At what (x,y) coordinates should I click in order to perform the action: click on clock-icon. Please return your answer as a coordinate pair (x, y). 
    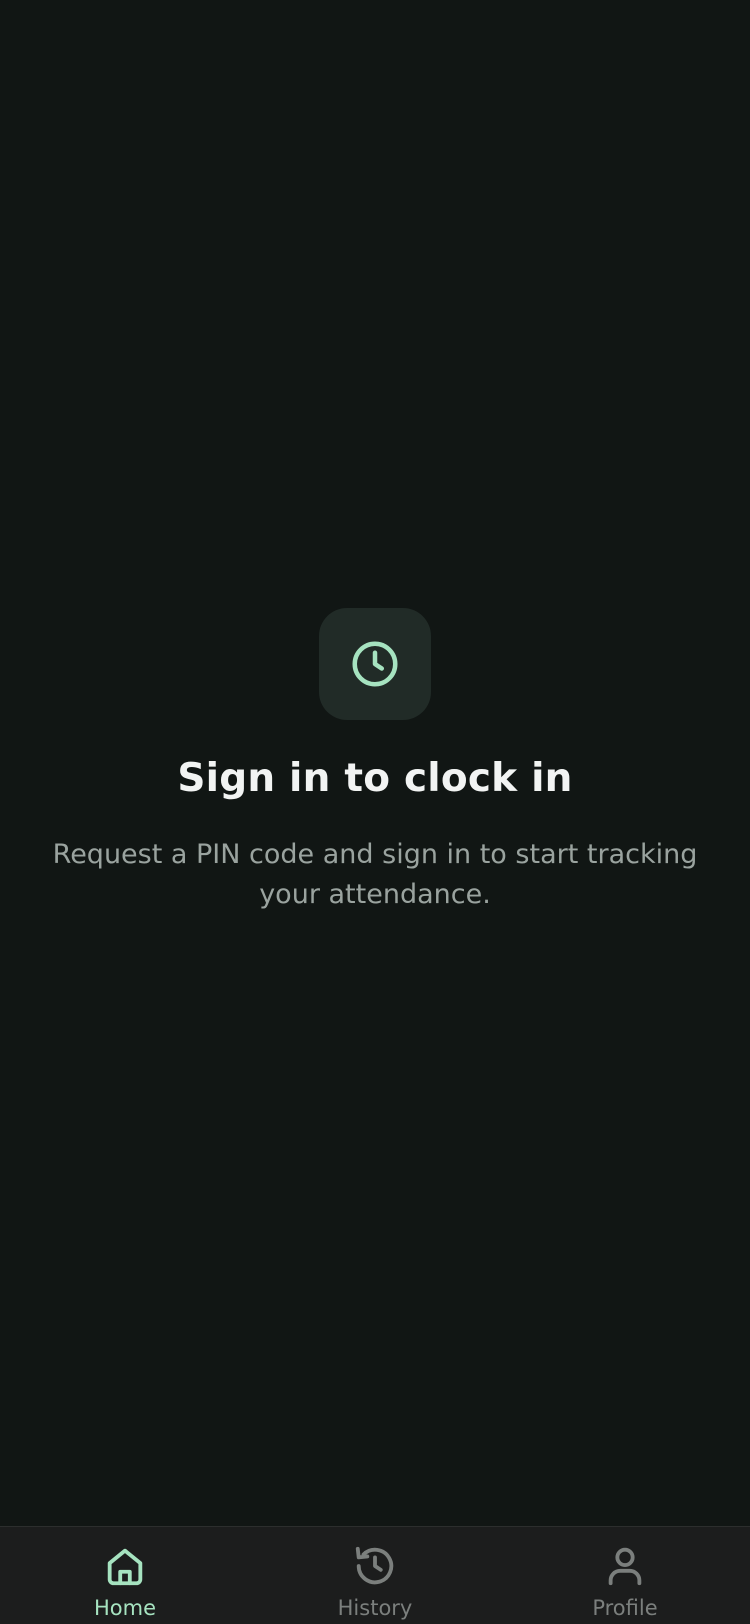
    Looking at the image, I should click on (375, 664).